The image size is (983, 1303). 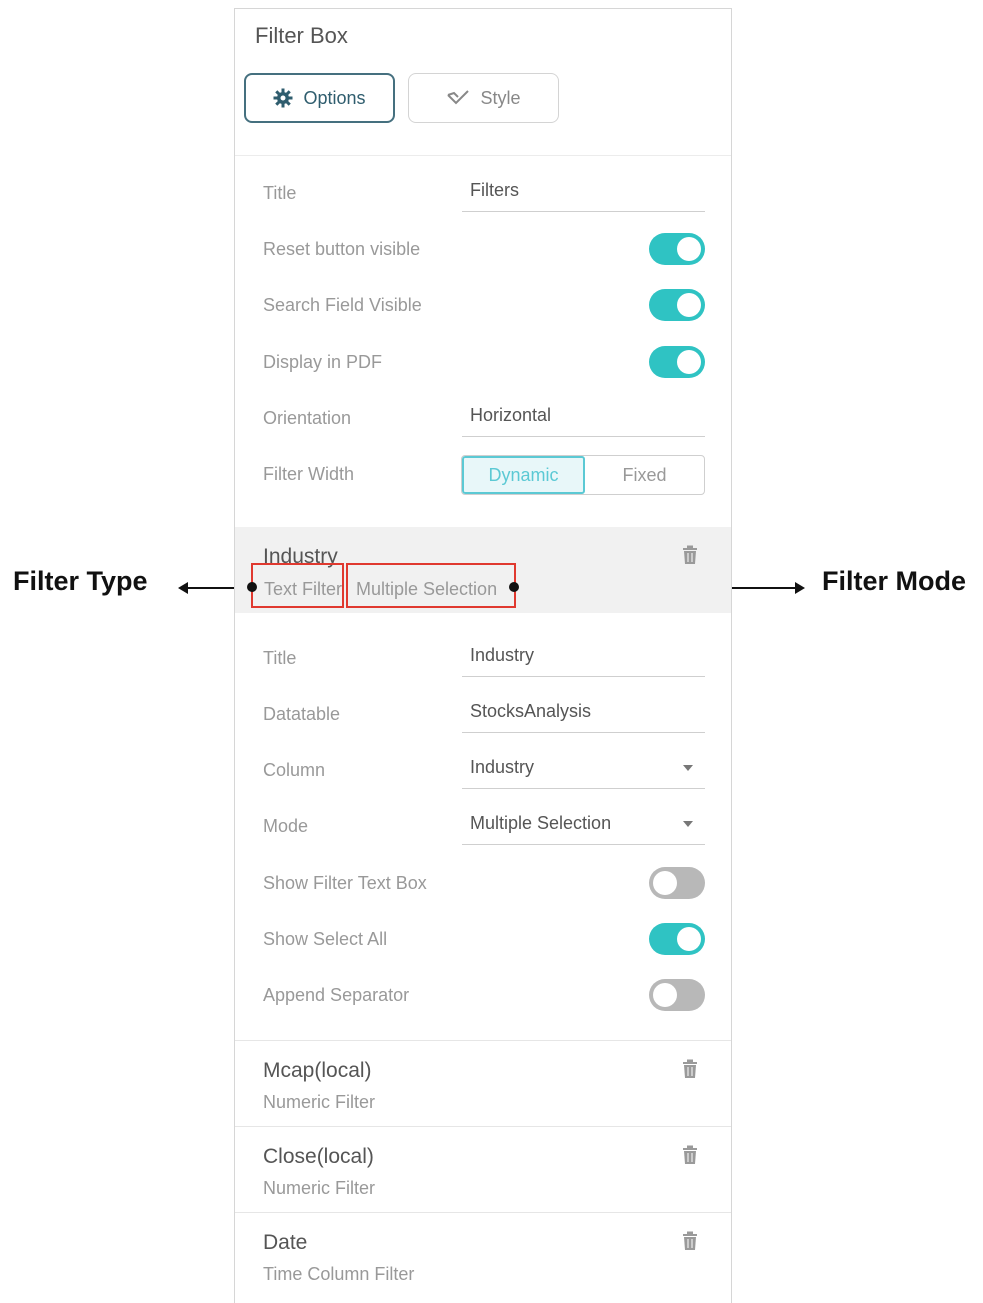 What do you see at coordinates (514, 587) in the screenshot?
I see `filter-mode-dot` at bounding box center [514, 587].